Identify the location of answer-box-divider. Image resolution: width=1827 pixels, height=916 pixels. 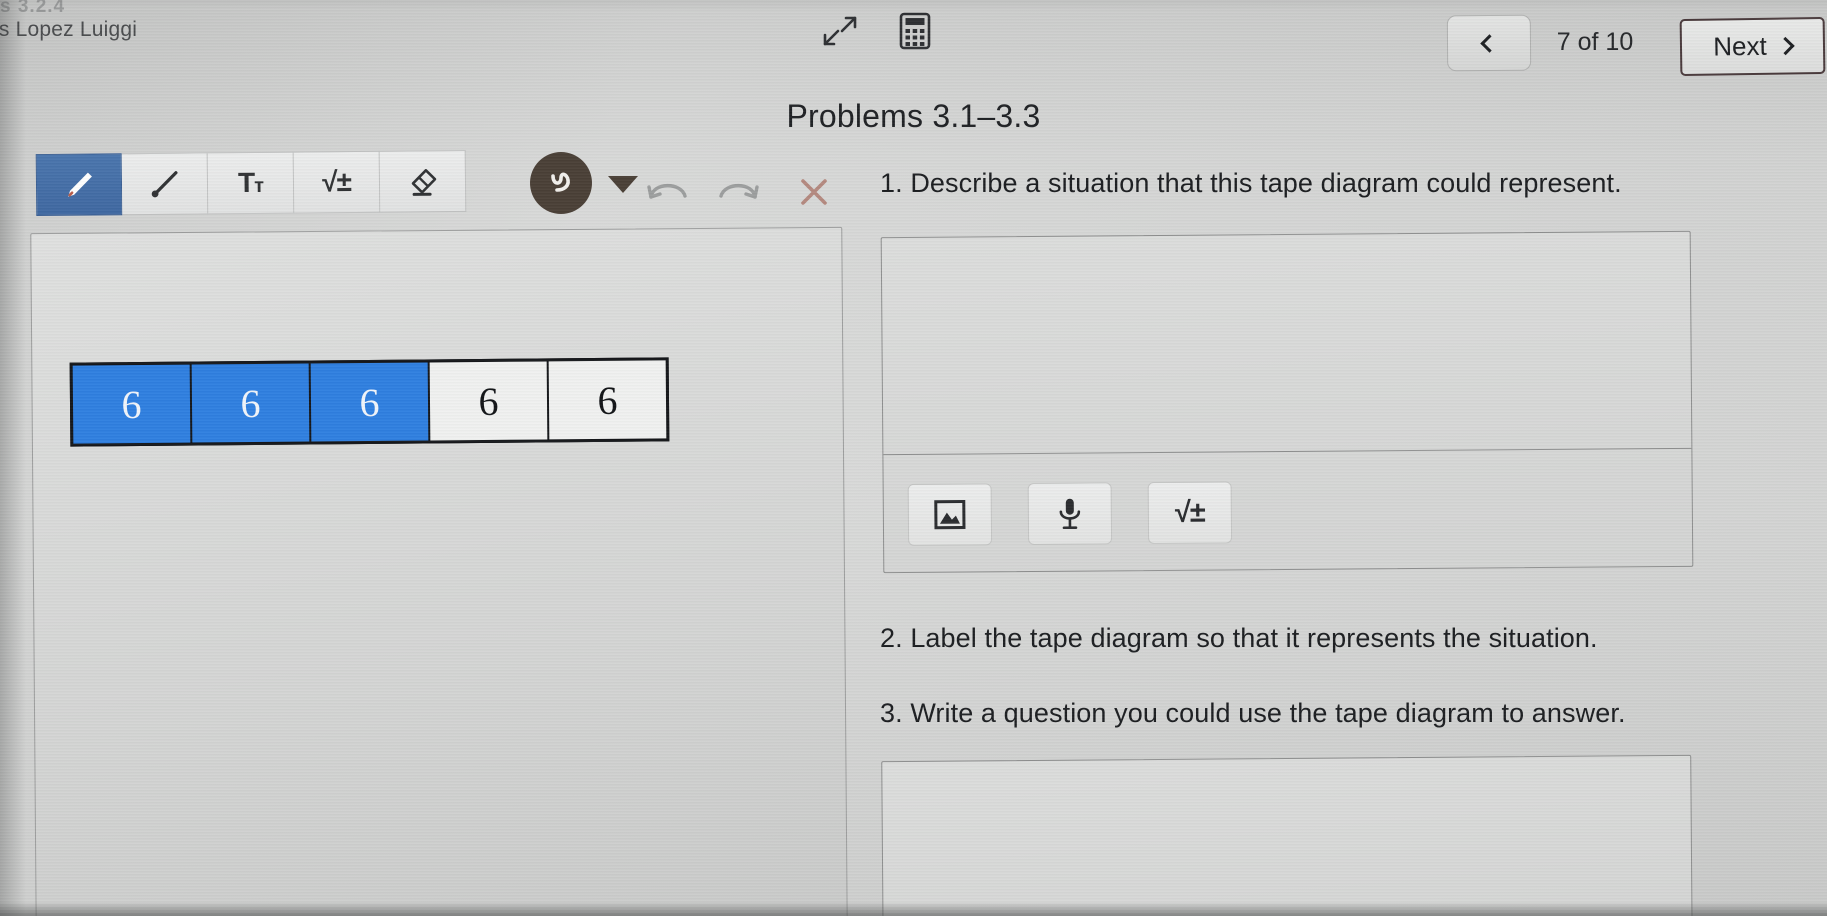
(1287, 451).